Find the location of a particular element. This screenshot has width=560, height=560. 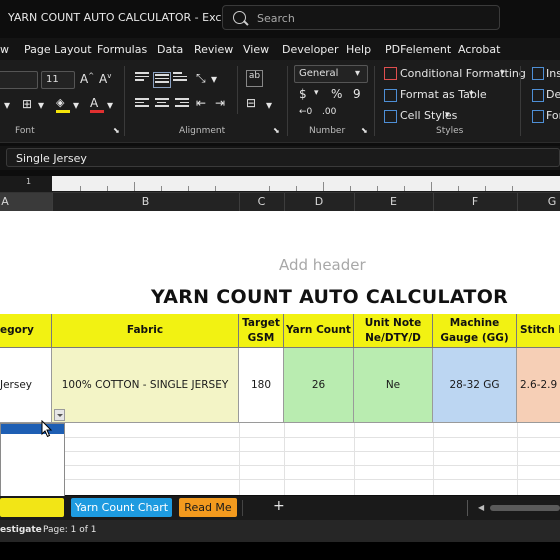

status-investigate: estigate is located at coordinates (21, 530).